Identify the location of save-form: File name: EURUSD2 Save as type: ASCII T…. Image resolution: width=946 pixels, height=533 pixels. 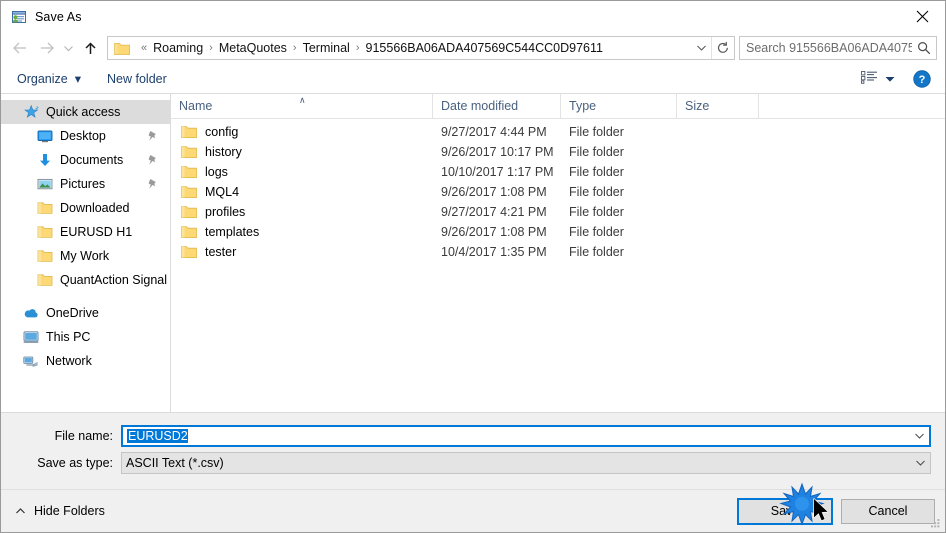
(473, 451).